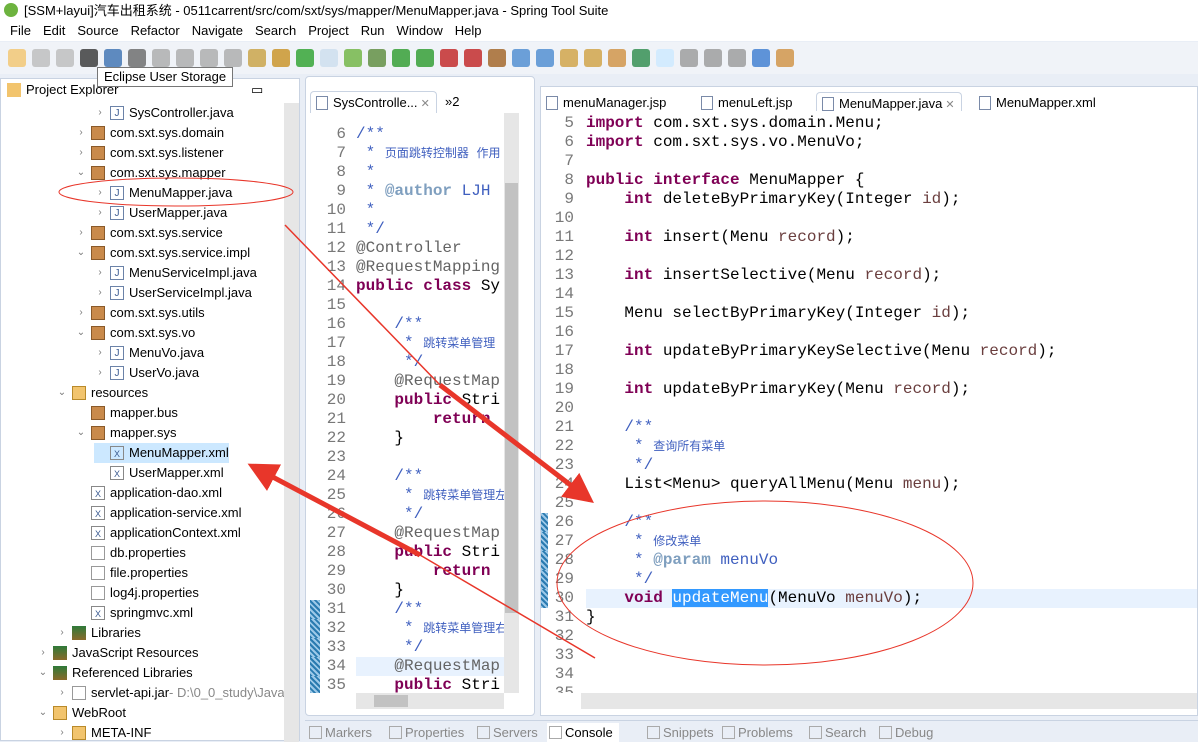  I want to click on tree-item: X UserMapper.xml, so click(159, 473).